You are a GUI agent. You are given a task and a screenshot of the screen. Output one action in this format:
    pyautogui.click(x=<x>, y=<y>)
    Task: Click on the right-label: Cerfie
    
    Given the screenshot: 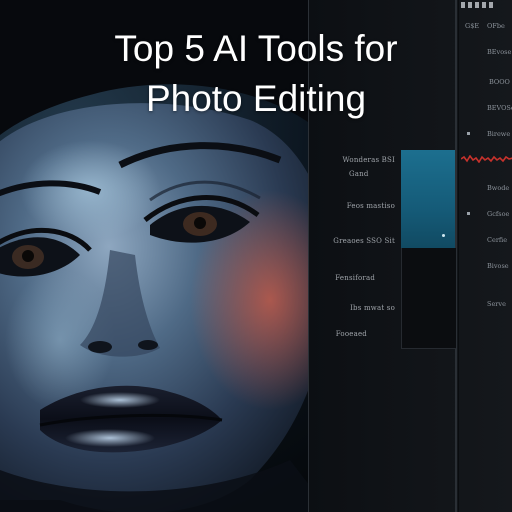 What is the action you would take?
    pyautogui.click(x=497, y=240)
    